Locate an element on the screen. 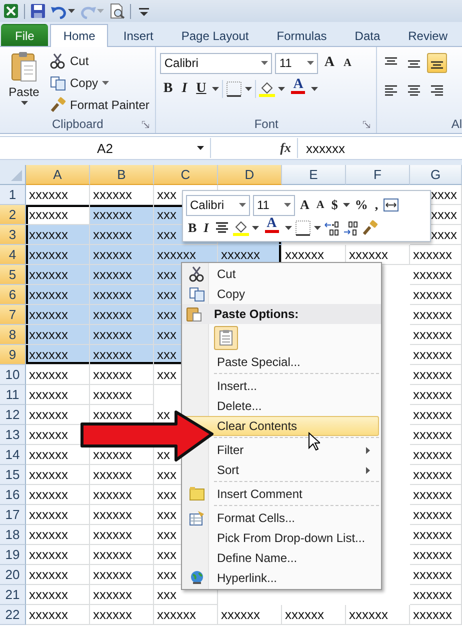  row-header: 6 is located at coordinates (13, 295).